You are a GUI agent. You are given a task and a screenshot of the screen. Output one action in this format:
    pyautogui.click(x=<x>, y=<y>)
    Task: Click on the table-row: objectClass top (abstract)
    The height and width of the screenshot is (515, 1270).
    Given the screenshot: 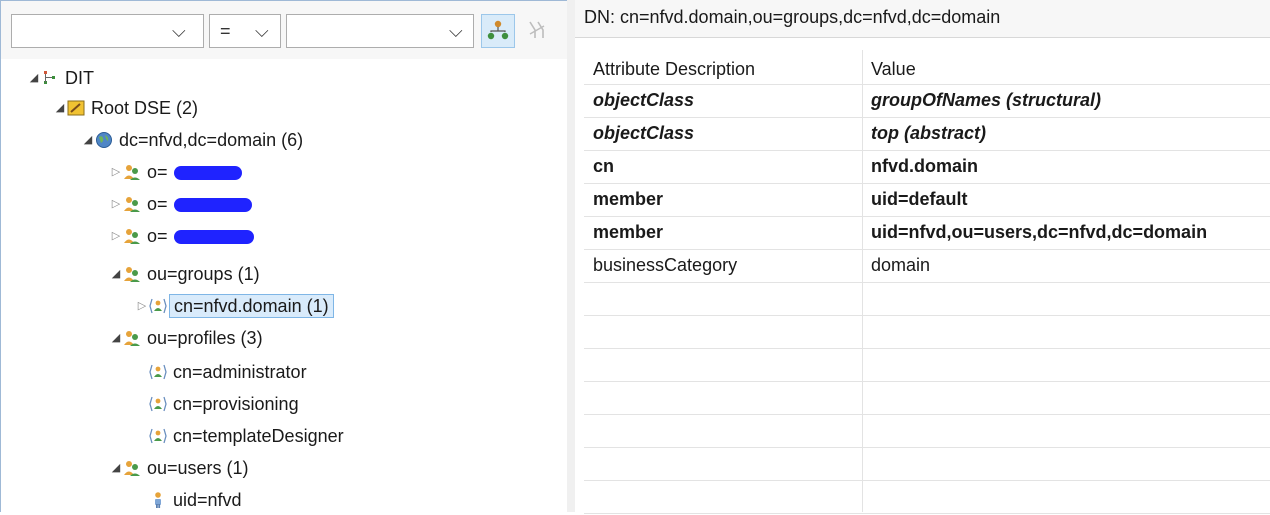 What is the action you would take?
    pyautogui.click(x=927, y=134)
    